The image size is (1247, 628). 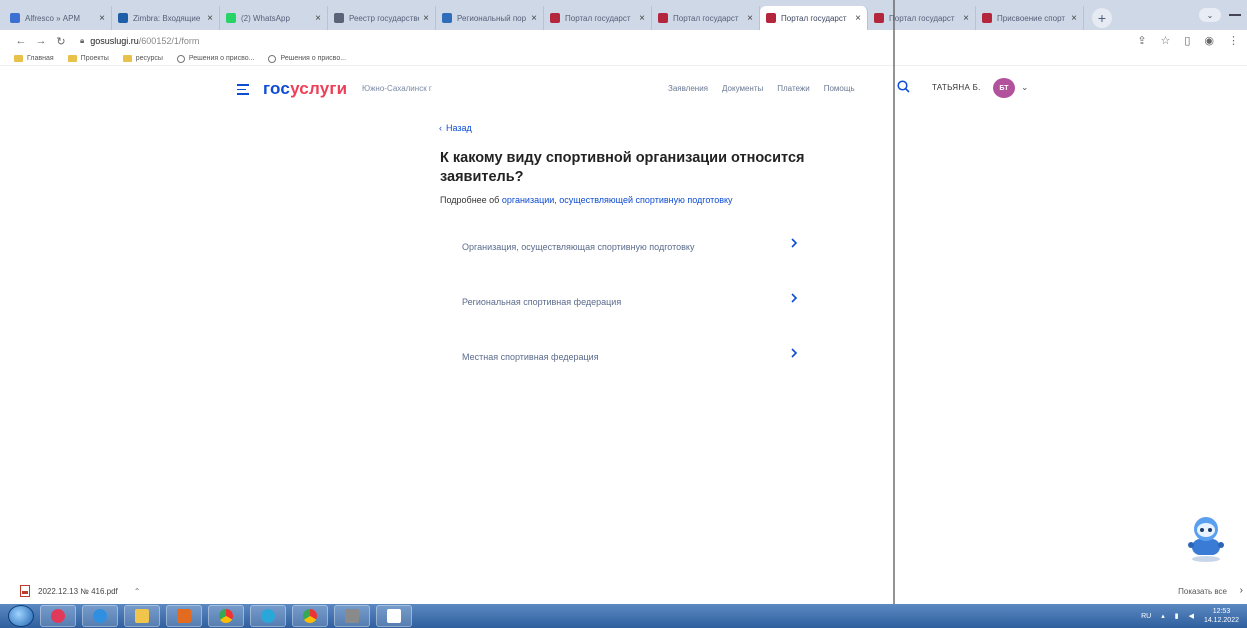 I want to click on tab-title: Реестр государстве, so click(x=384, y=18).